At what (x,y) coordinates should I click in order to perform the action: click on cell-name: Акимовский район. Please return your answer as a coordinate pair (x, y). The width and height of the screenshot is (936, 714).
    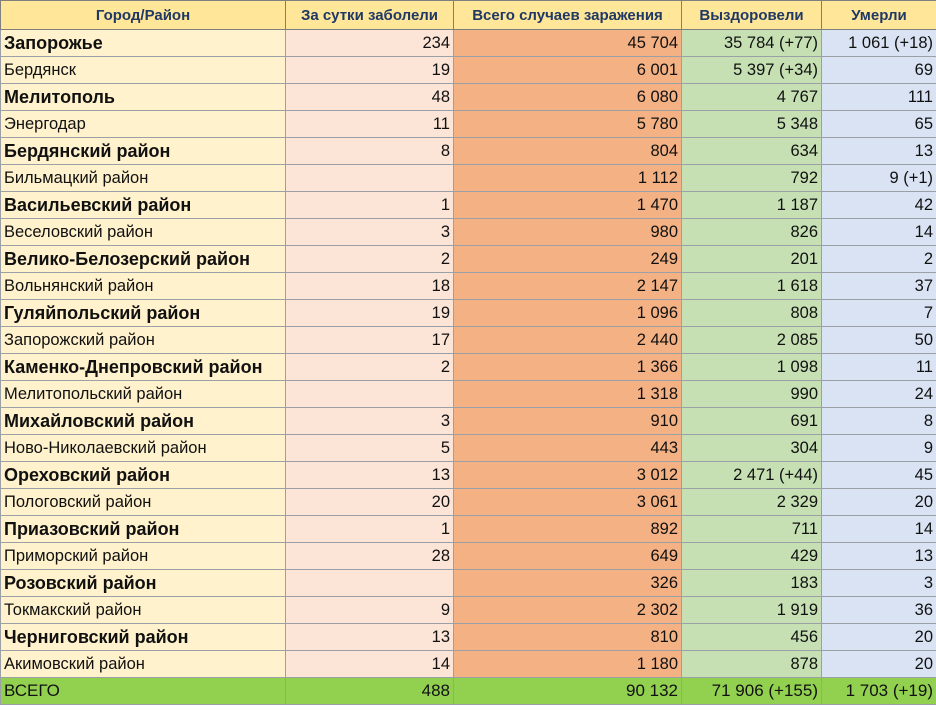
    Looking at the image, I should click on (143, 664).